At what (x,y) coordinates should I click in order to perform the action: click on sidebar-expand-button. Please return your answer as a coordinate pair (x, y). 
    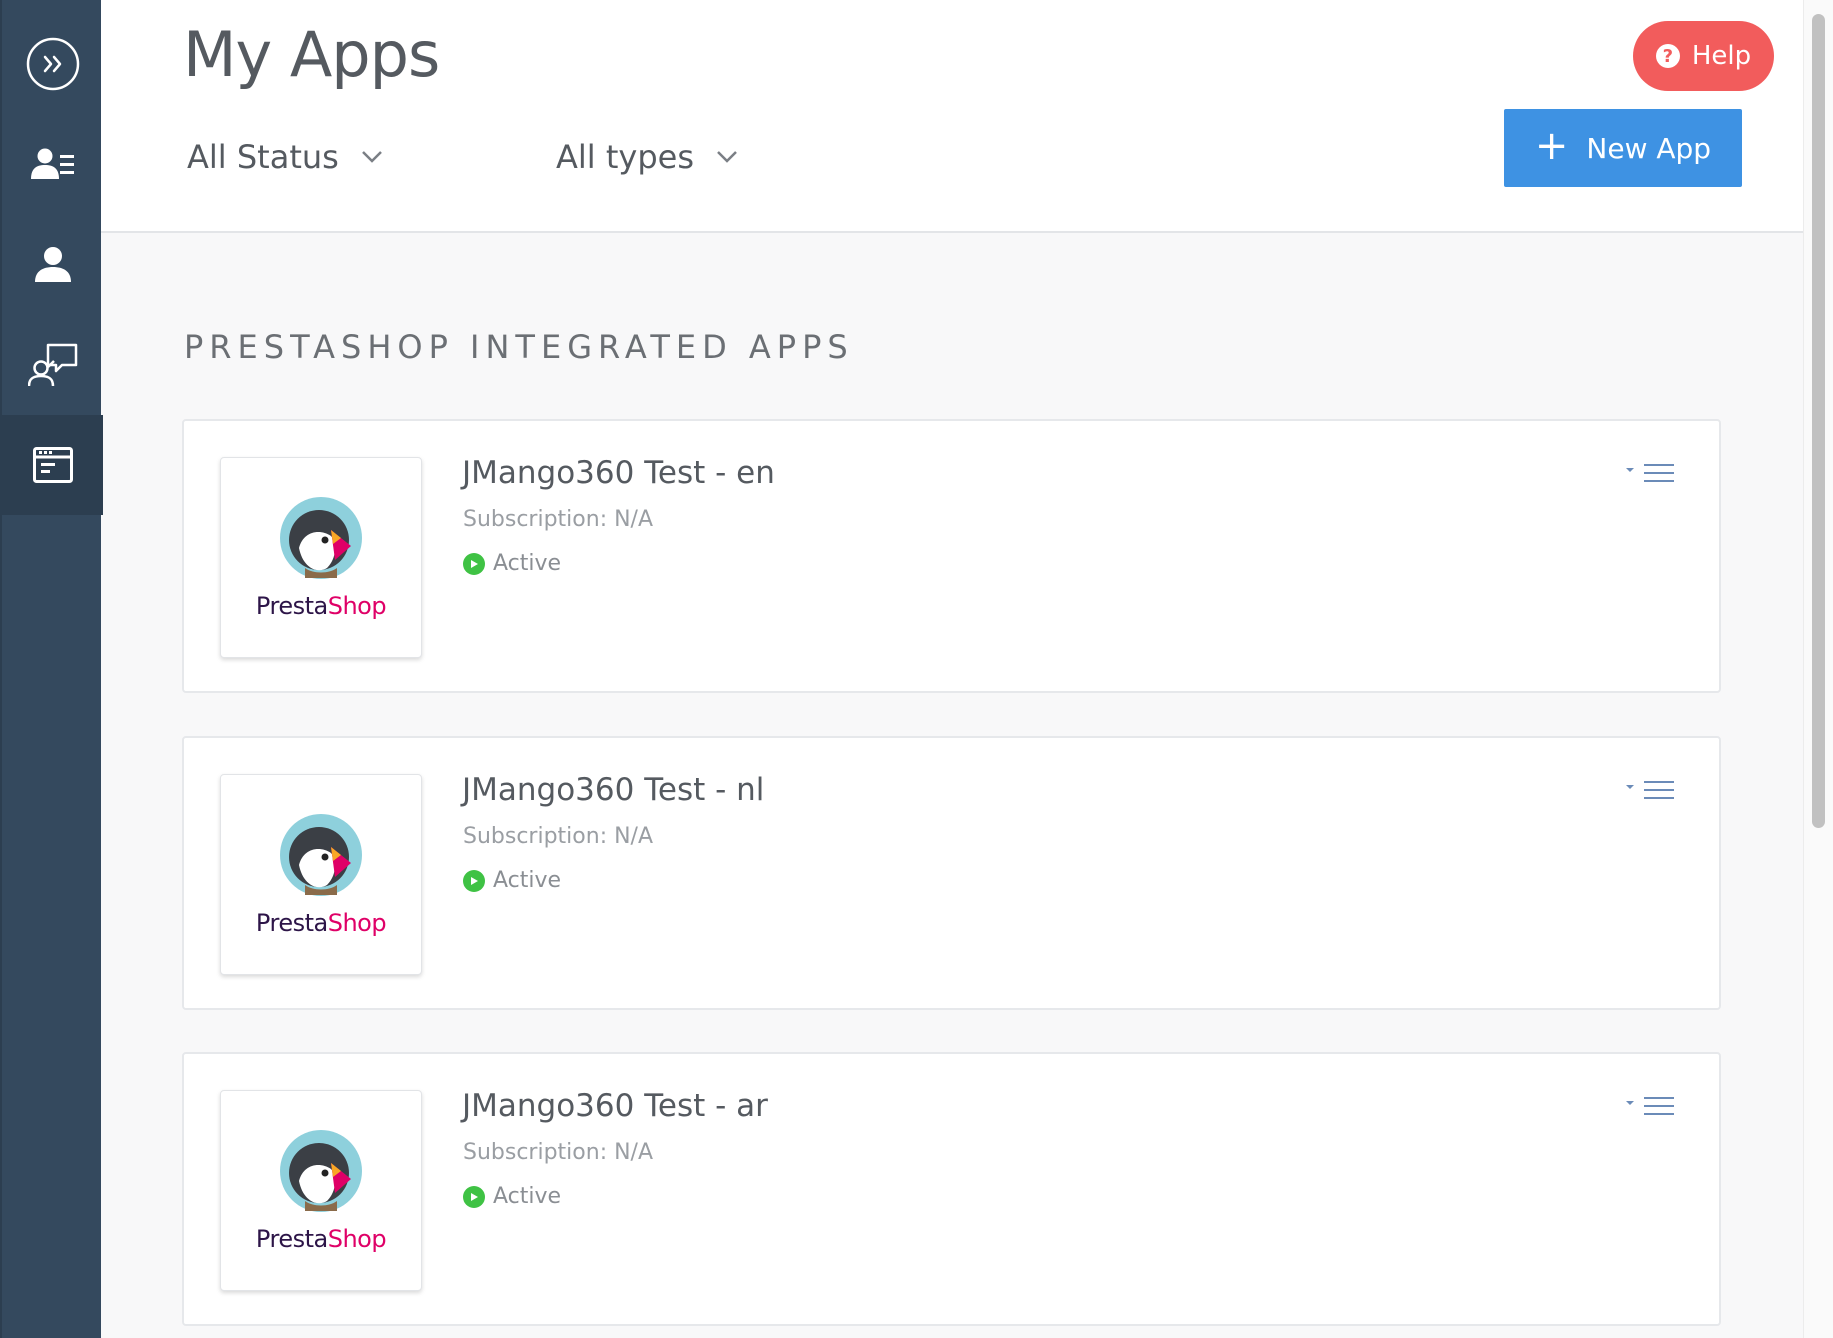
    Looking at the image, I should click on (52, 64).